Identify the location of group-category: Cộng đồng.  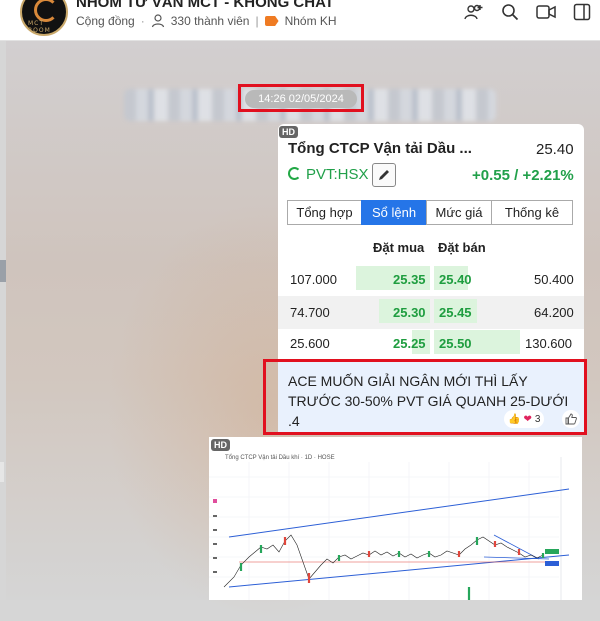
(105, 21).